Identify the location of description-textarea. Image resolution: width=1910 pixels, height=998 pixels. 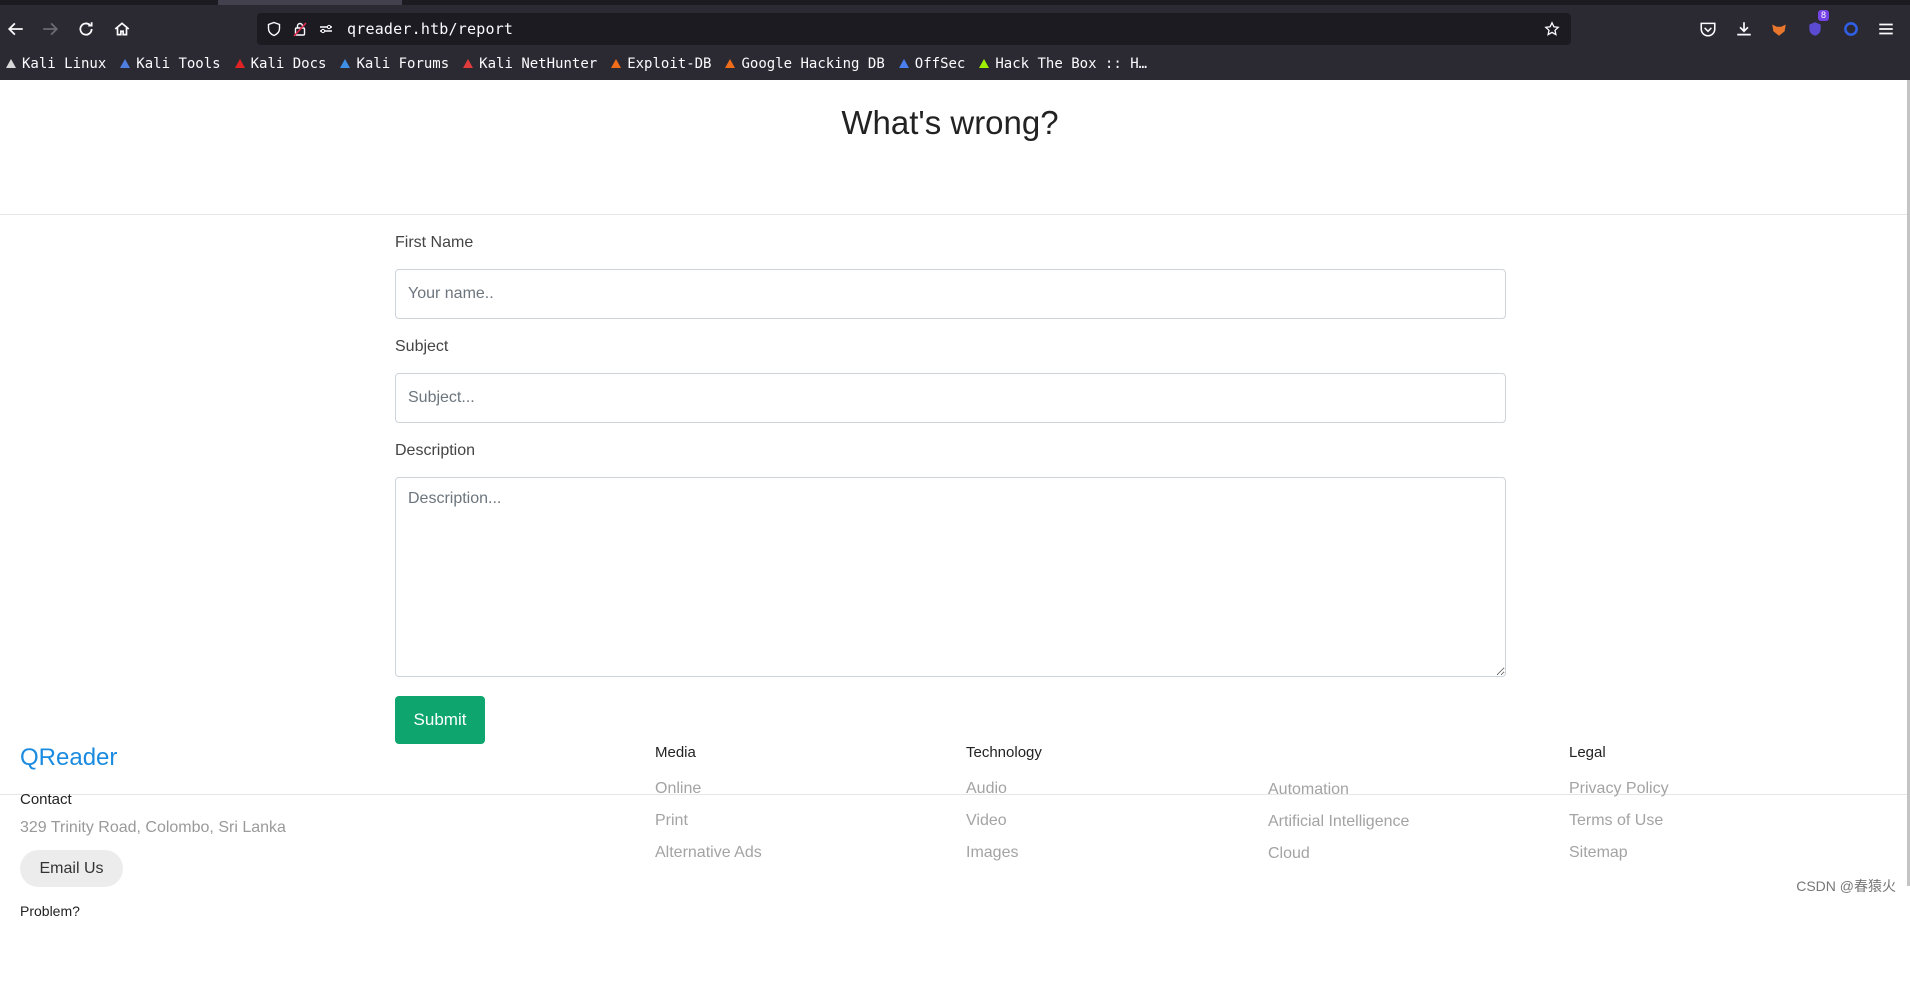
(950, 577).